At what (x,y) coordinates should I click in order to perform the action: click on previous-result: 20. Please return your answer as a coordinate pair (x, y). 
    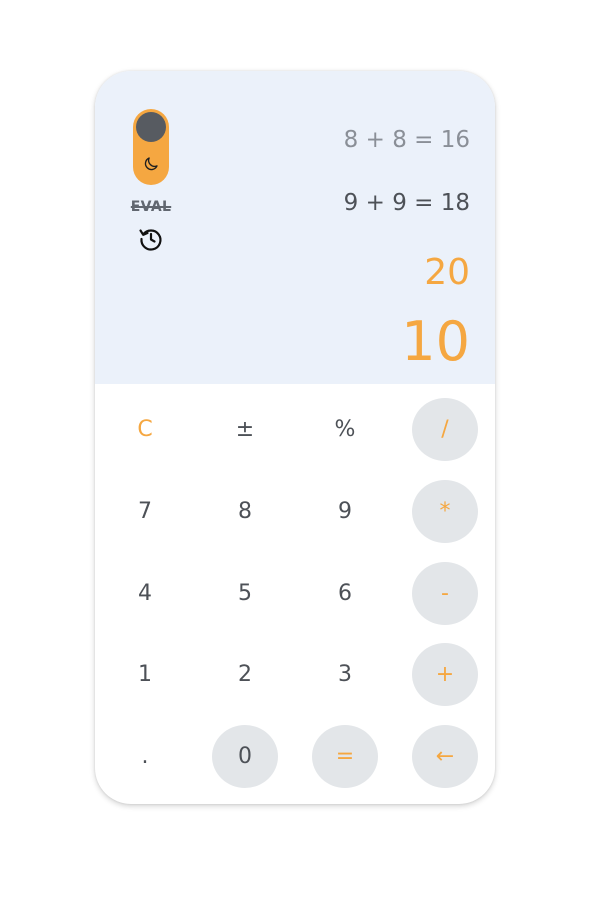
    Looking at the image, I should click on (447, 272).